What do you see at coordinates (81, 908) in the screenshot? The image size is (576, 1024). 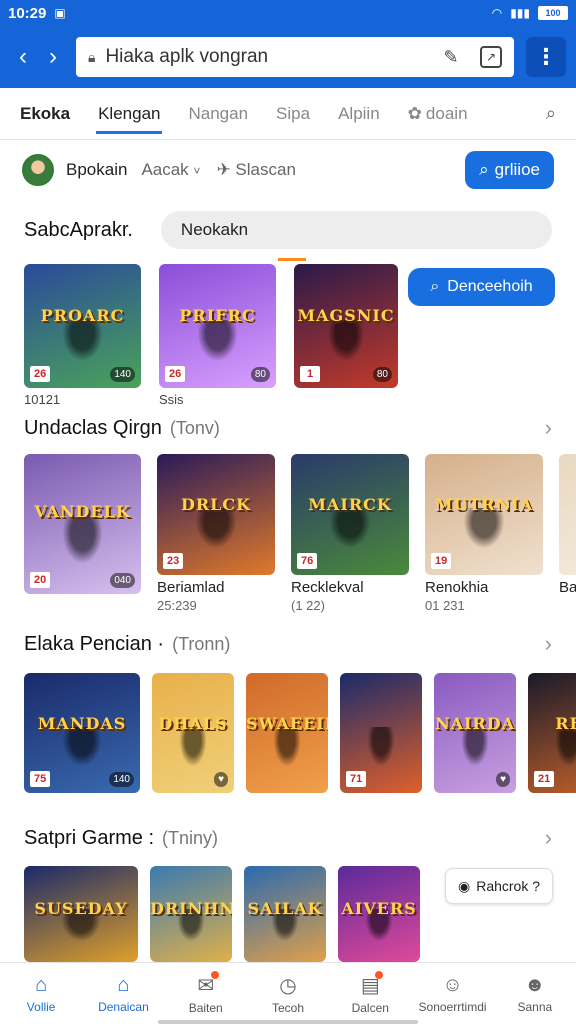 I see `game-art-title: SUSEDAY` at bounding box center [81, 908].